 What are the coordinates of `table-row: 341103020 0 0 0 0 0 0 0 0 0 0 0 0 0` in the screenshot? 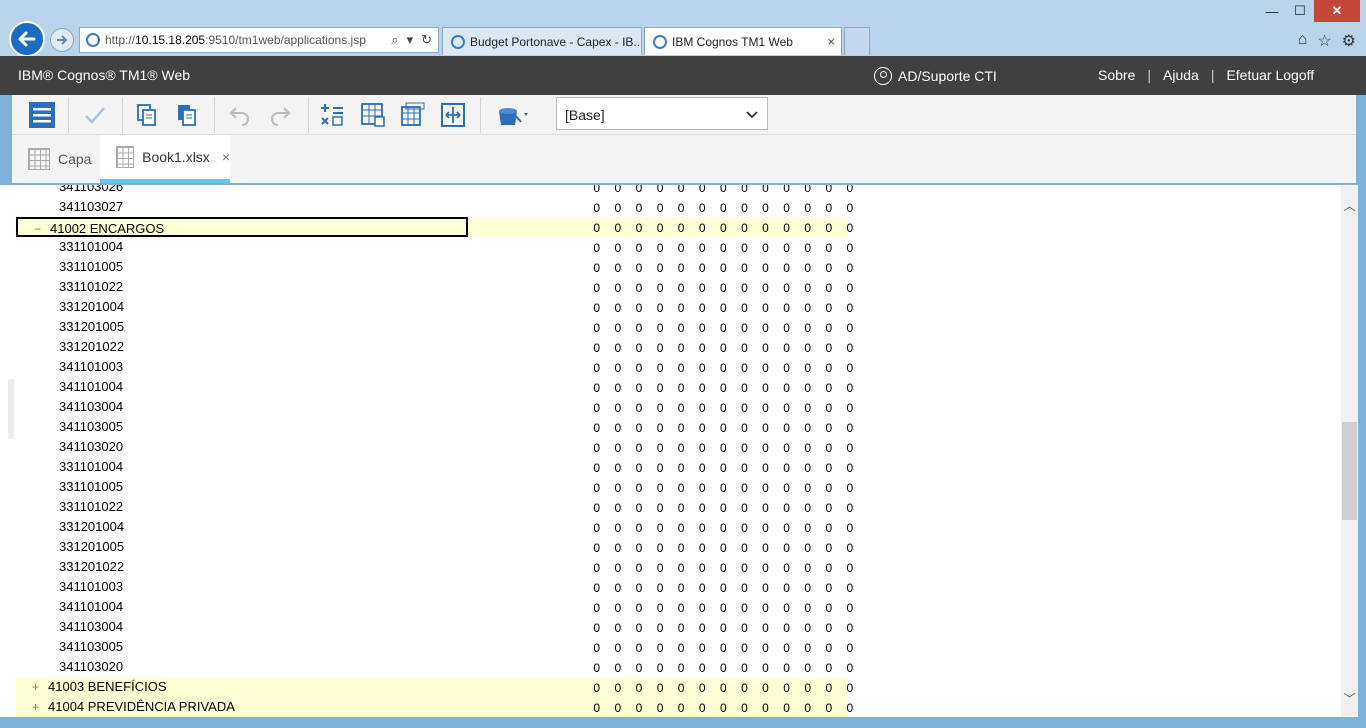 It's located at (434, 447).